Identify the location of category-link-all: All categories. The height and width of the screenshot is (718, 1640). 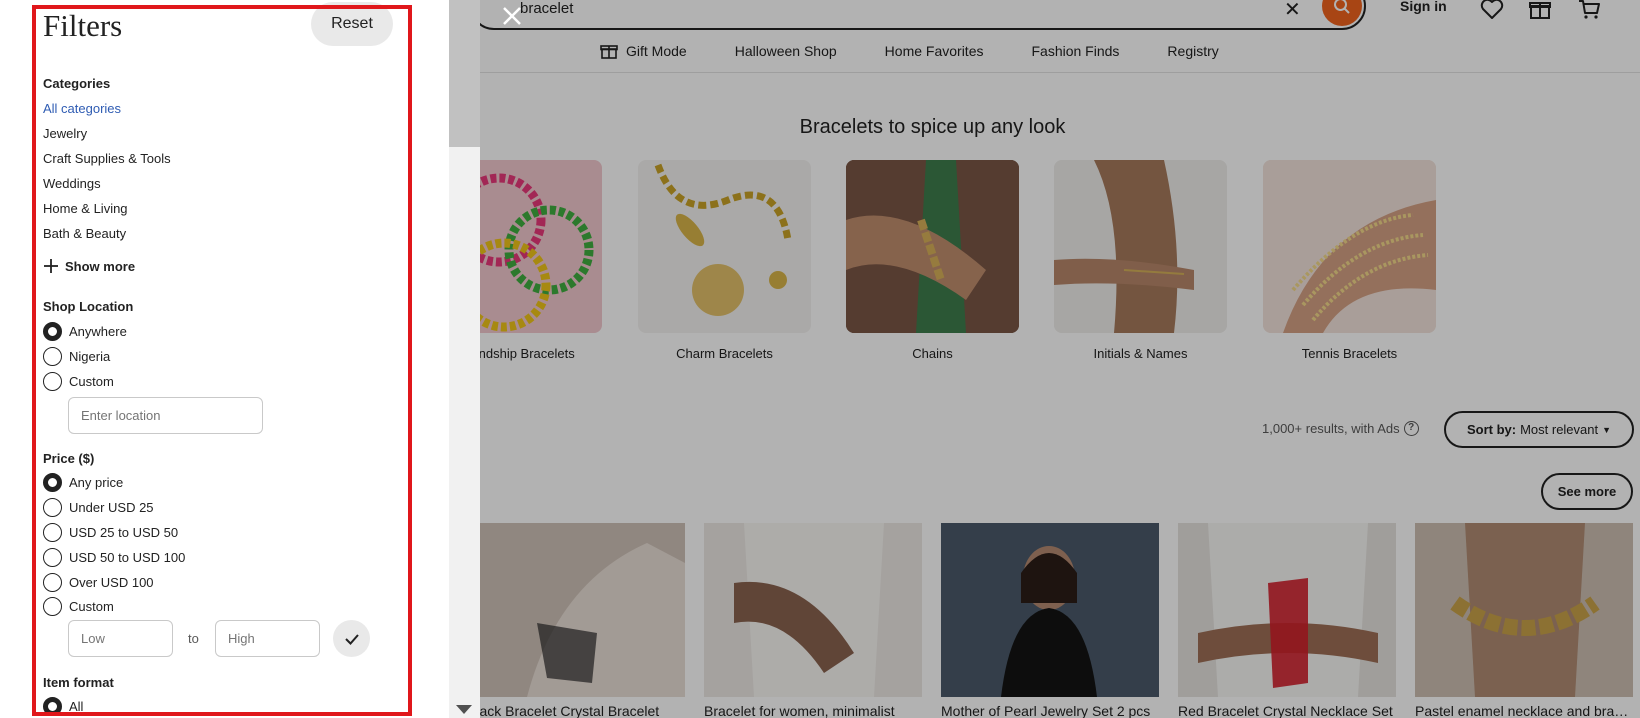
(82, 108).